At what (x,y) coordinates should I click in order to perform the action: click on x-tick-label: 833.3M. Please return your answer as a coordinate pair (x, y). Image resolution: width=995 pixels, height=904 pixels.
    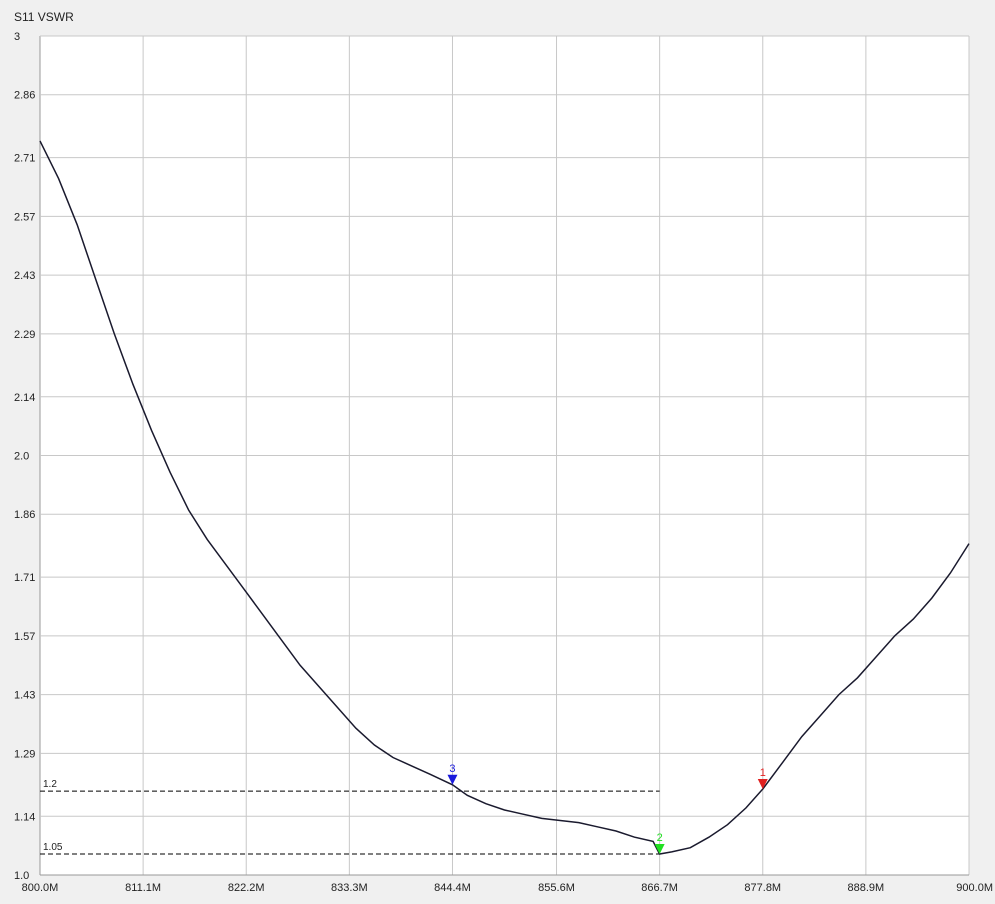
    Looking at the image, I should click on (349, 888).